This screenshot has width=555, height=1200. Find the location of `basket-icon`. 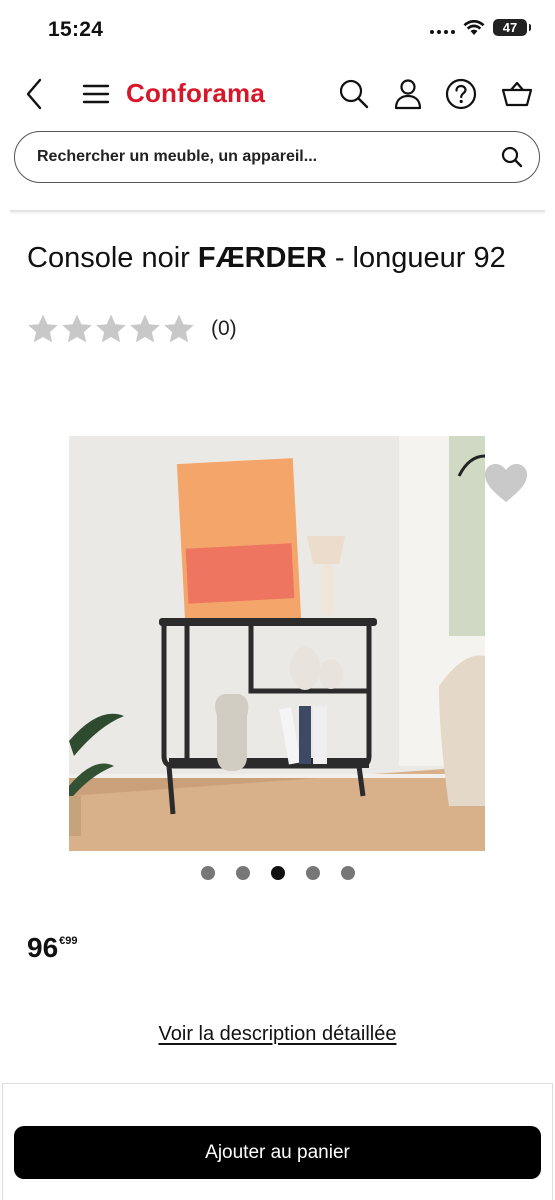

basket-icon is located at coordinates (517, 94).